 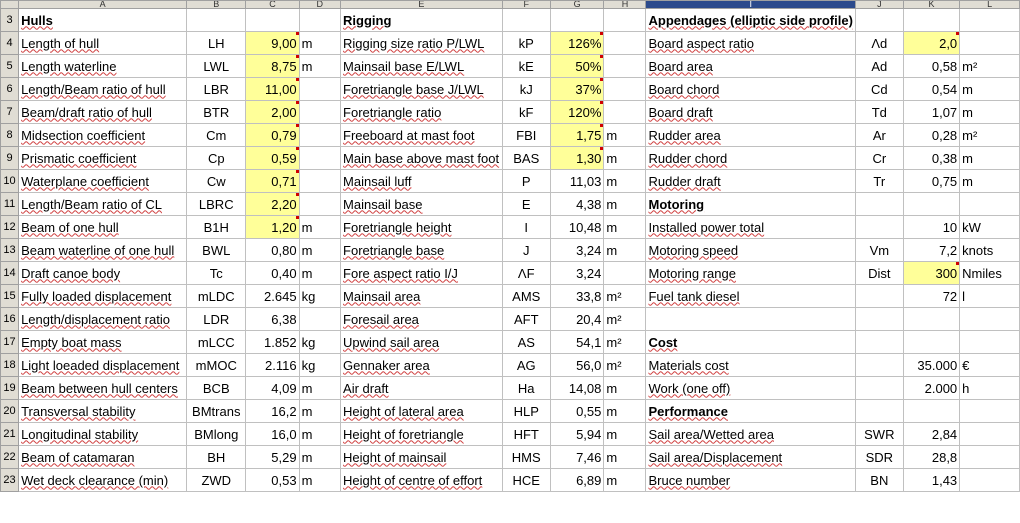 I want to click on unit-cell: kg, so click(x=320, y=296).